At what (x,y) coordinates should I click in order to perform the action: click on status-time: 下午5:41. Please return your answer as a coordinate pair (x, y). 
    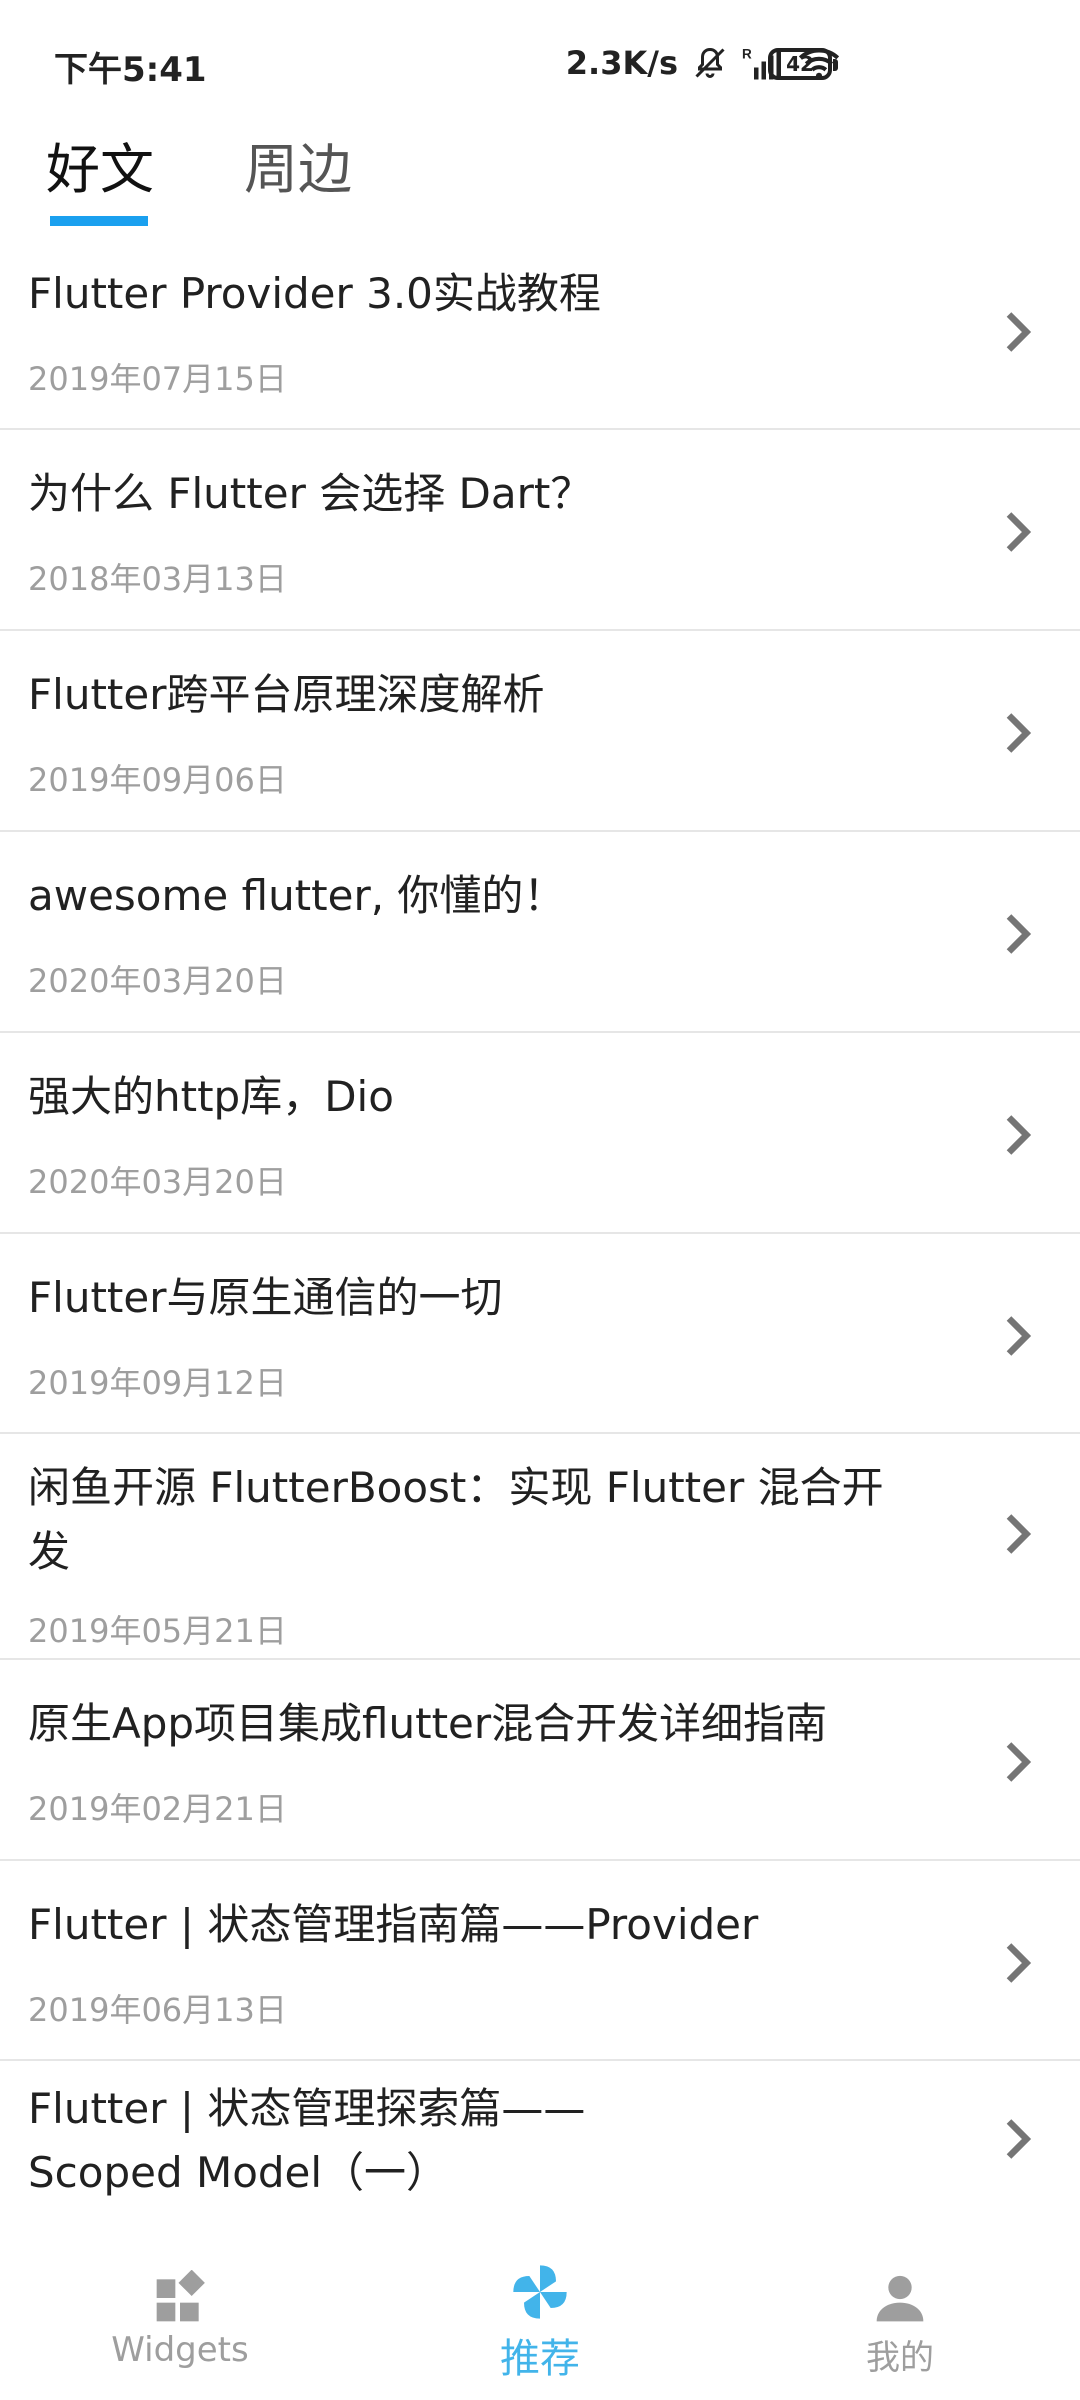
    Looking at the image, I should click on (130, 70).